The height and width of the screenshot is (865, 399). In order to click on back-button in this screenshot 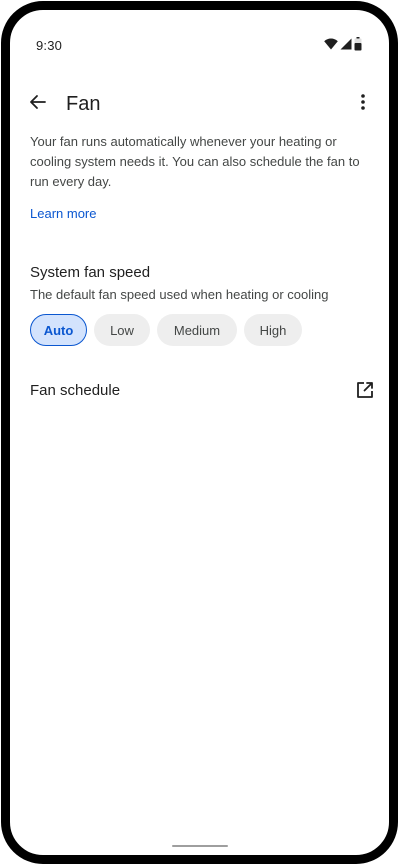, I will do `click(38, 104)`.